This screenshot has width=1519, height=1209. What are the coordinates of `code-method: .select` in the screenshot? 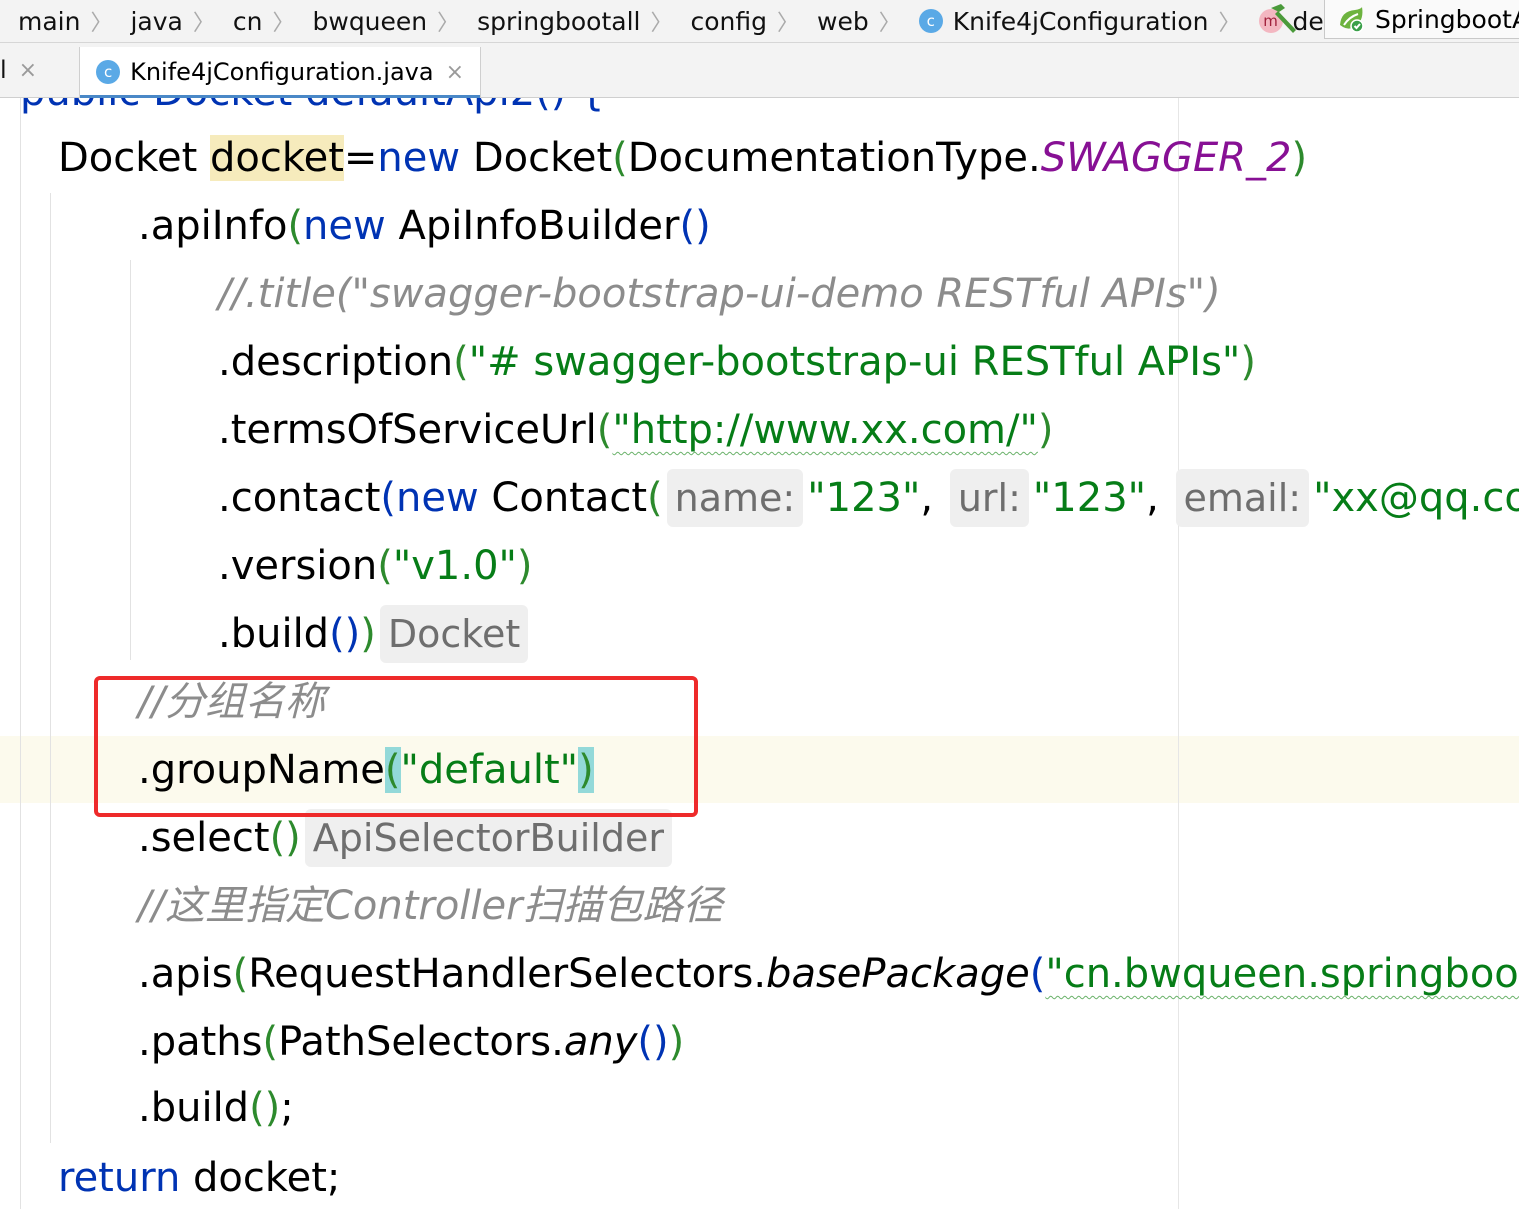 It's located at (204, 838).